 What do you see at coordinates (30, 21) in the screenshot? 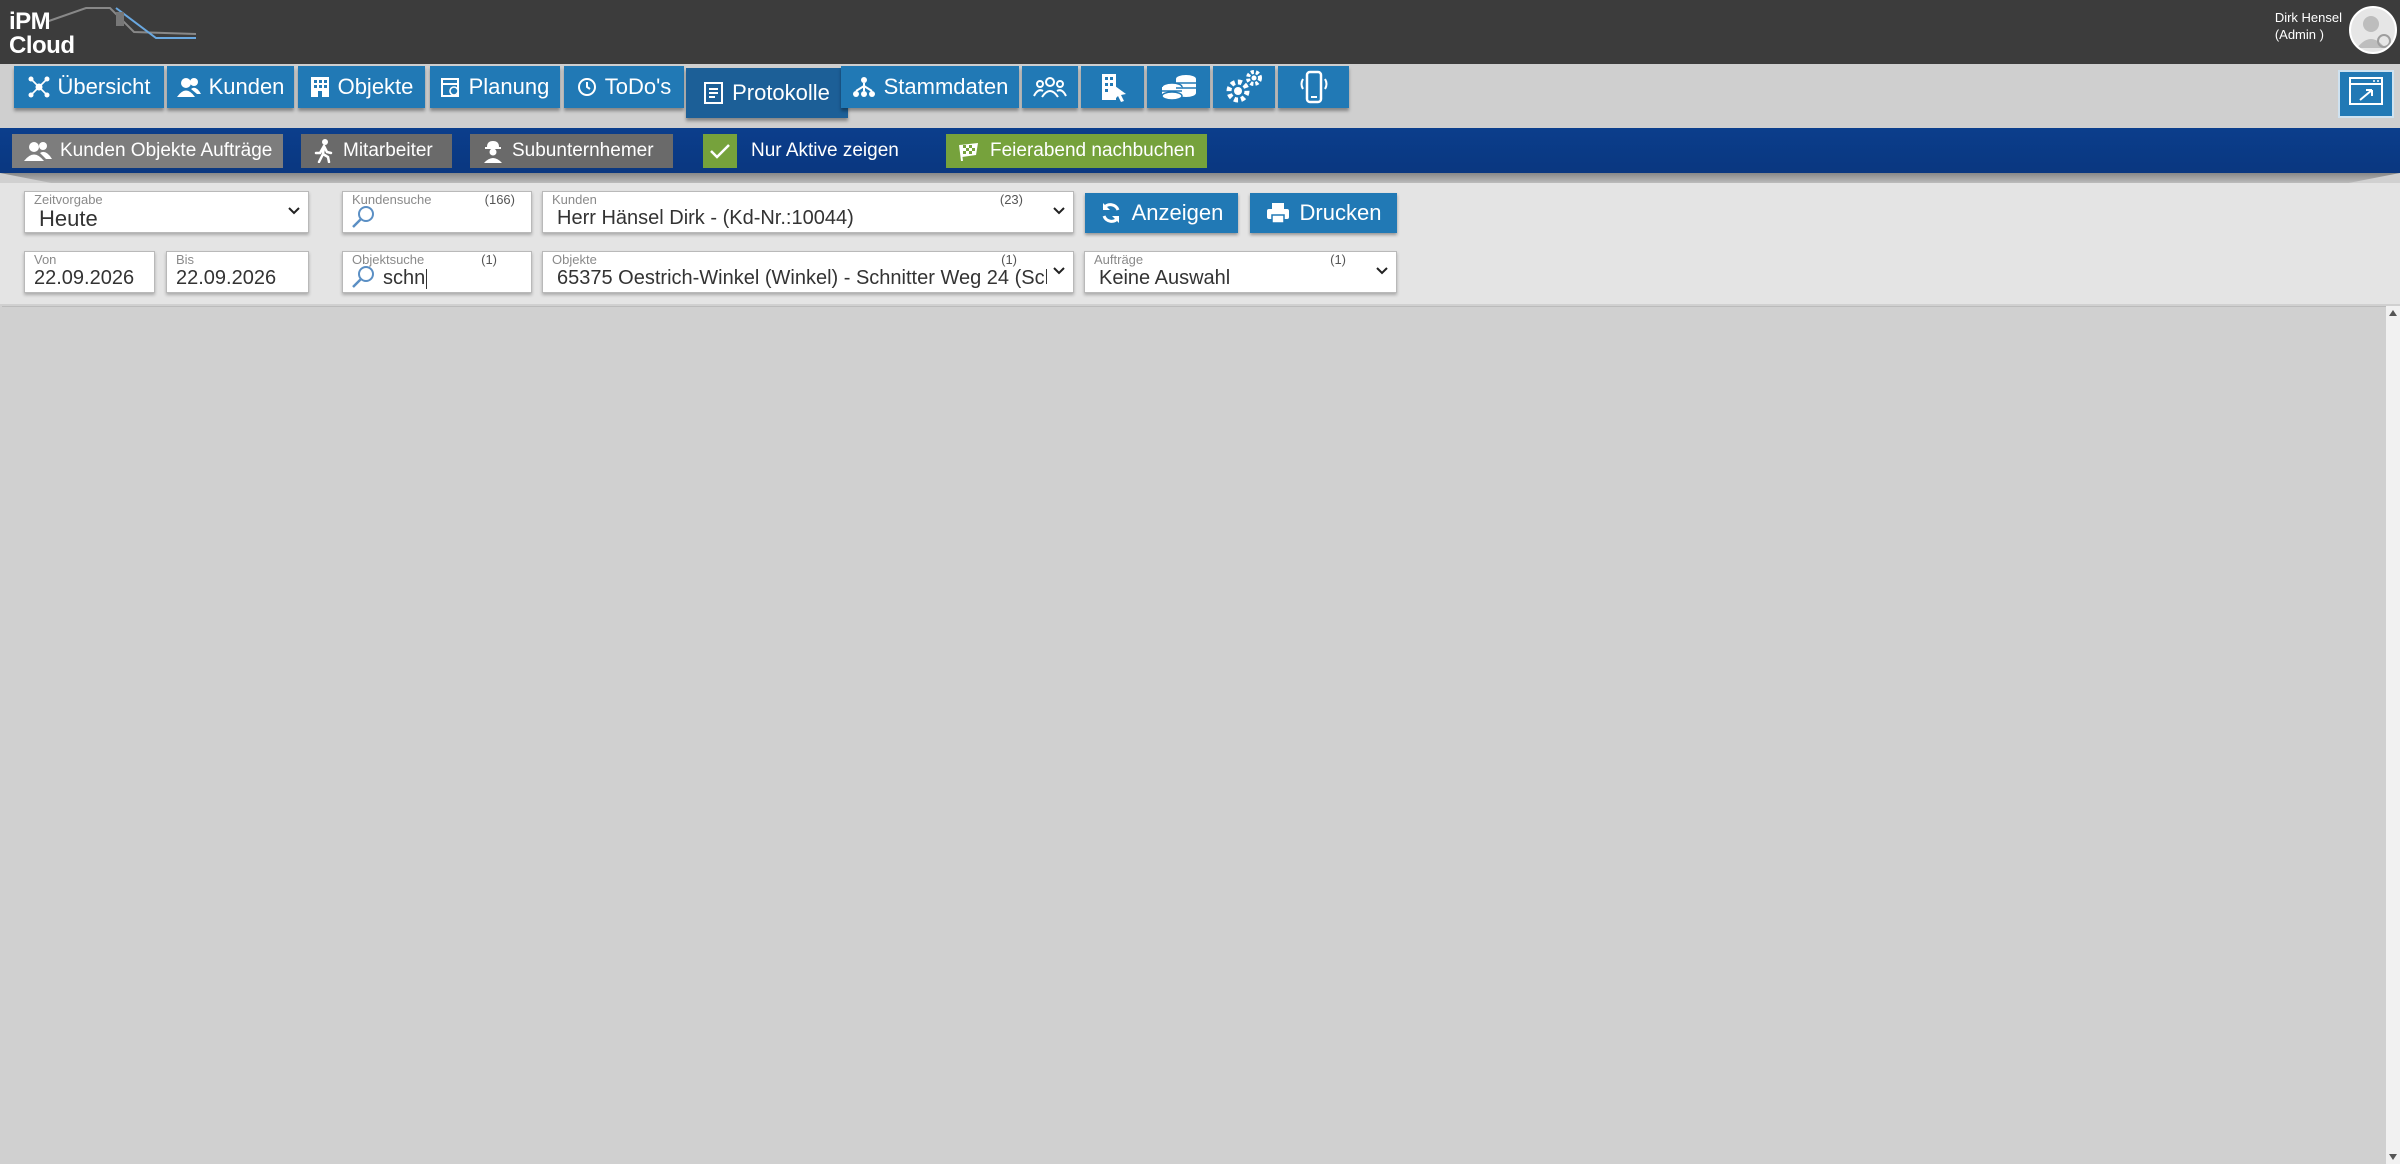
I see `logo-line-1: iPM` at bounding box center [30, 21].